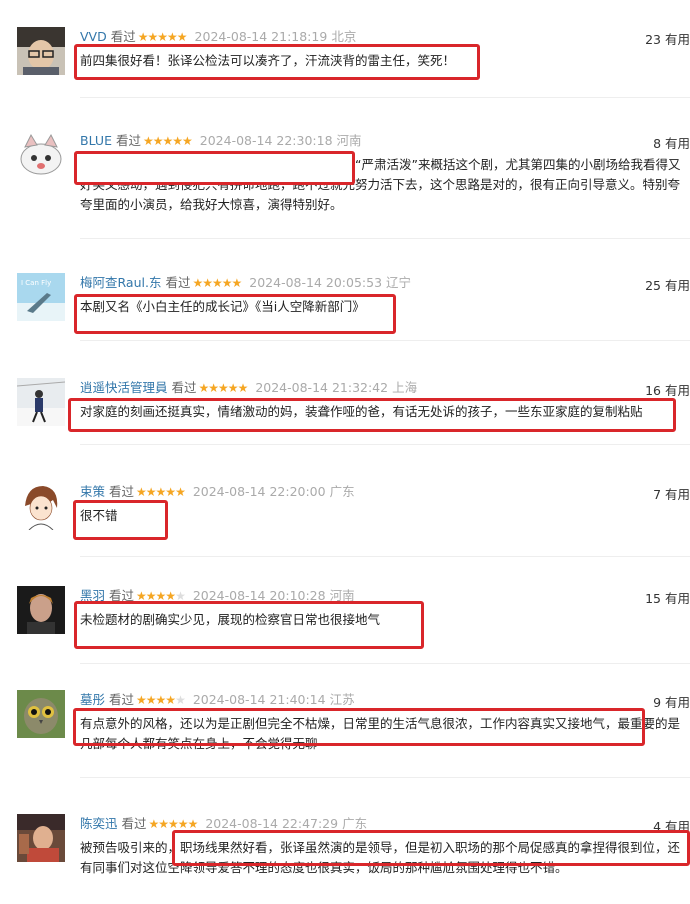  What do you see at coordinates (99, 515) in the screenshot?
I see `comment-text: 很不错` at bounding box center [99, 515].